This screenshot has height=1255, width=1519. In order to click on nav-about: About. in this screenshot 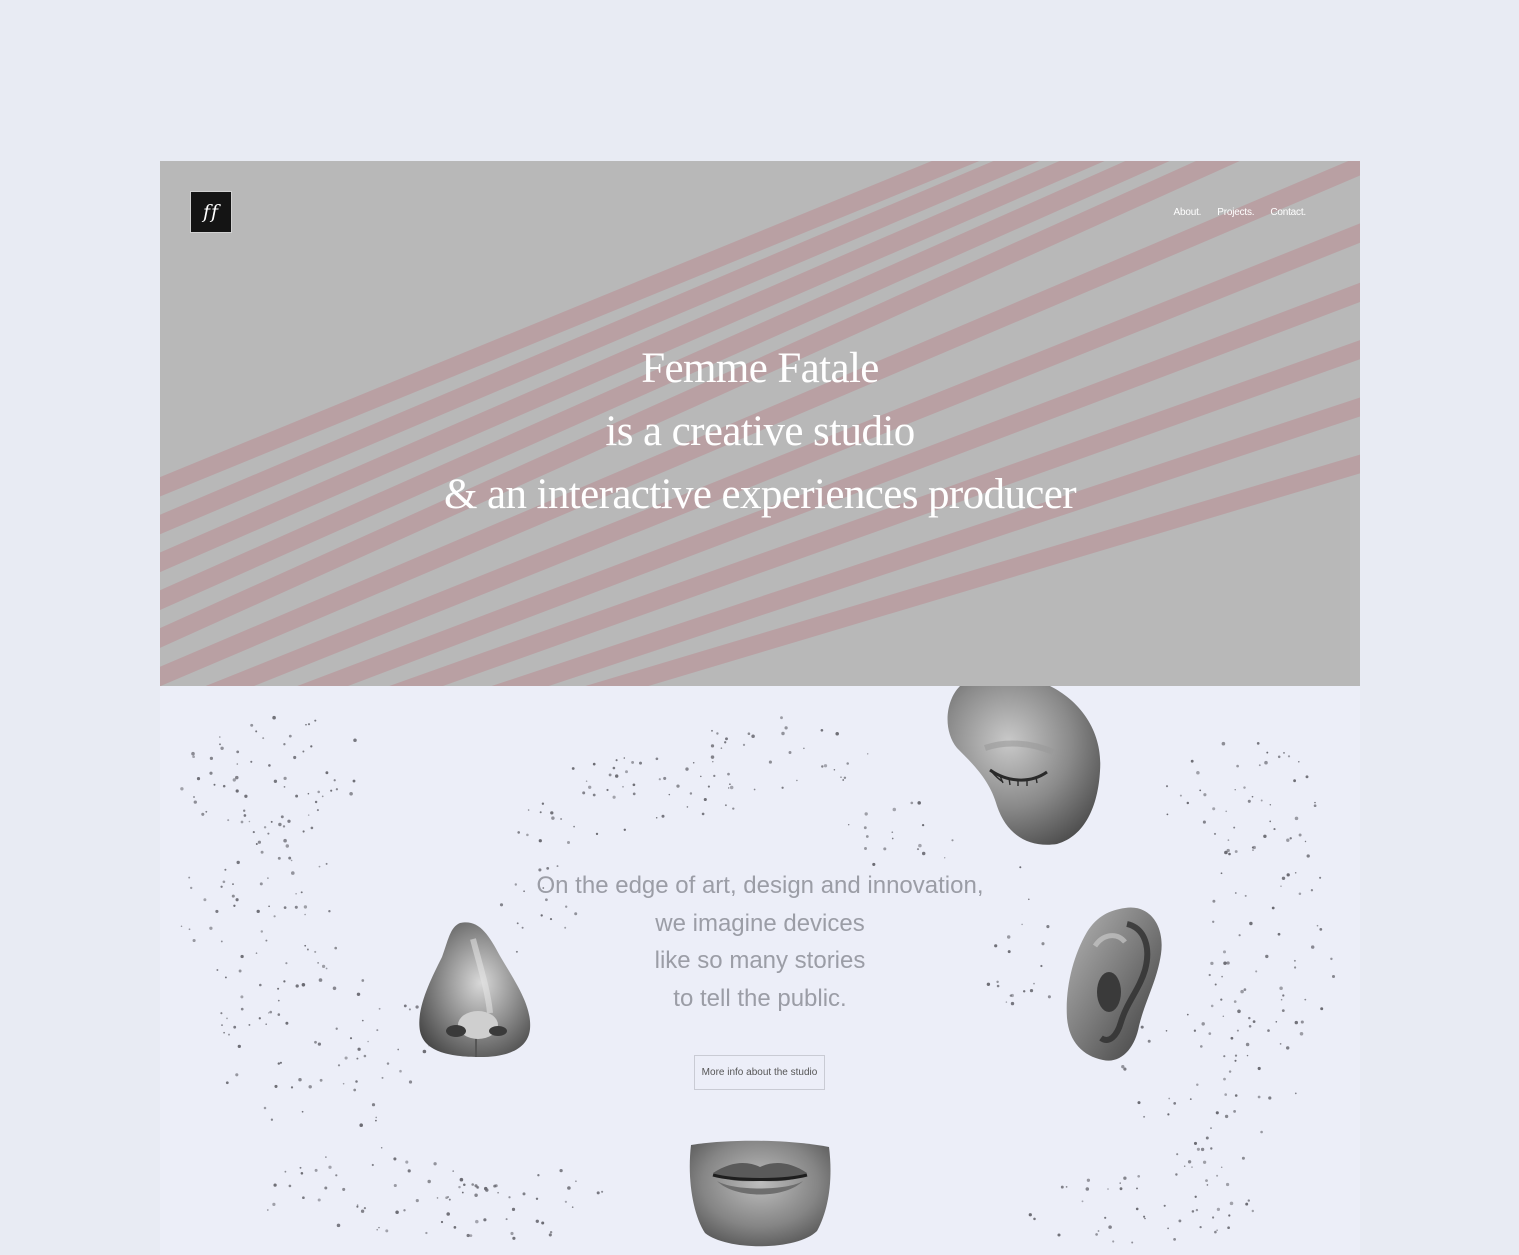, I will do `click(1188, 212)`.